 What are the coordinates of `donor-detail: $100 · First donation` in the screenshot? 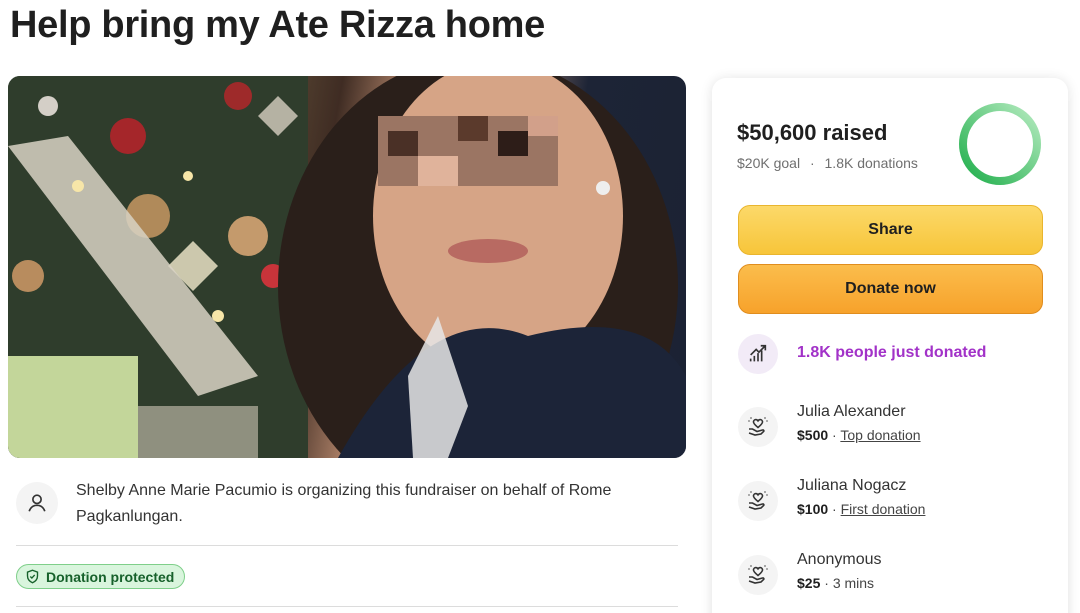 It's located at (861, 509).